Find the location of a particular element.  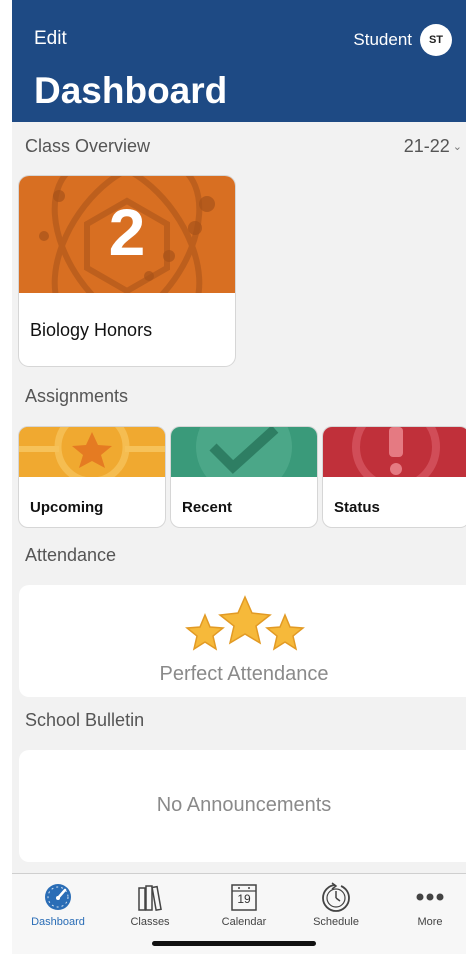

attendance-text: Perfect Attendance is located at coordinates (244, 674).